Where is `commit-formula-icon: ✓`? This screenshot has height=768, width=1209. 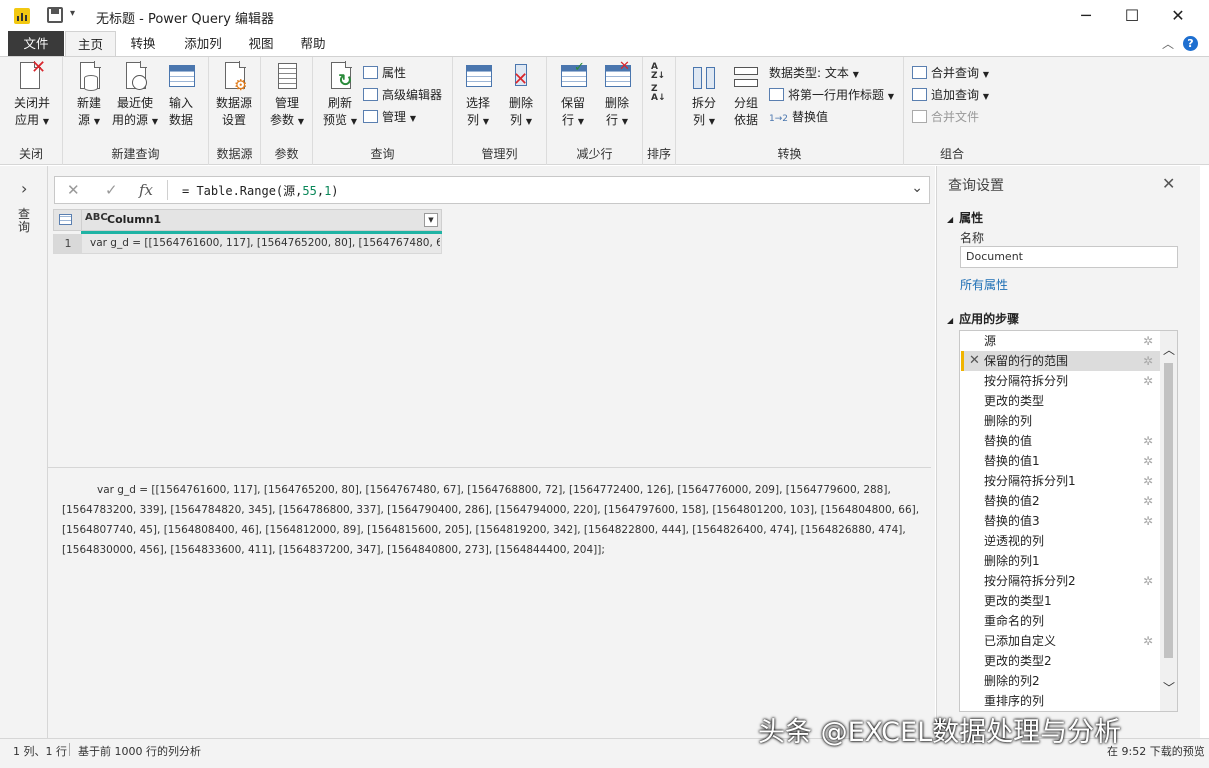
commit-formula-icon: ✓ is located at coordinates (111, 190).